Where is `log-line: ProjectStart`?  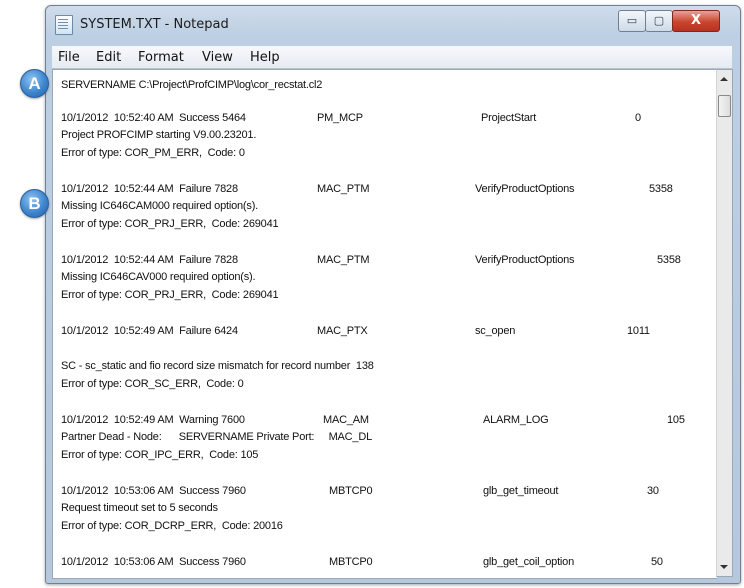
log-line: ProjectStart is located at coordinates (509, 118).